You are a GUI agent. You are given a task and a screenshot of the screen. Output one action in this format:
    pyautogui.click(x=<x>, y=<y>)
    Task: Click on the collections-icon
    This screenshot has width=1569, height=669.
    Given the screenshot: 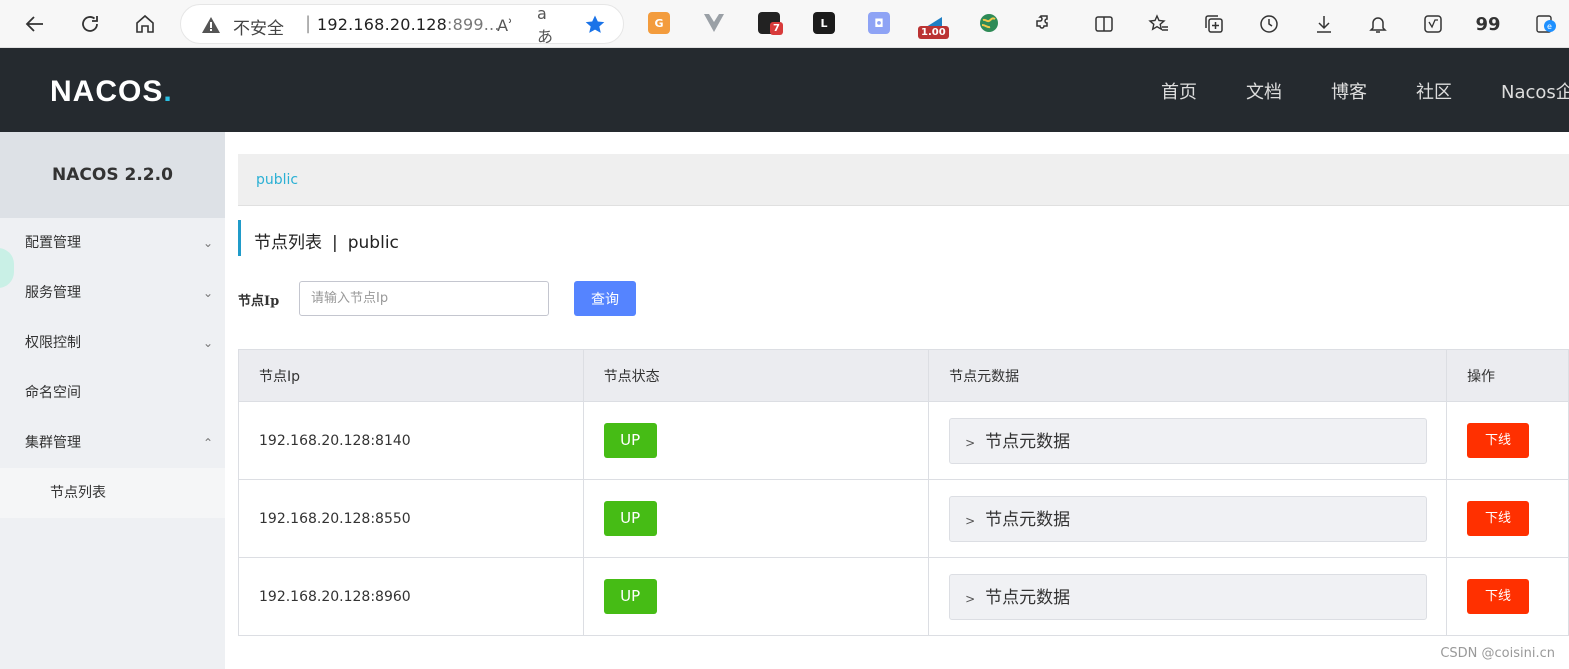 What is the action you would take?
    pyautogui.click(x=1214, y=24)
    